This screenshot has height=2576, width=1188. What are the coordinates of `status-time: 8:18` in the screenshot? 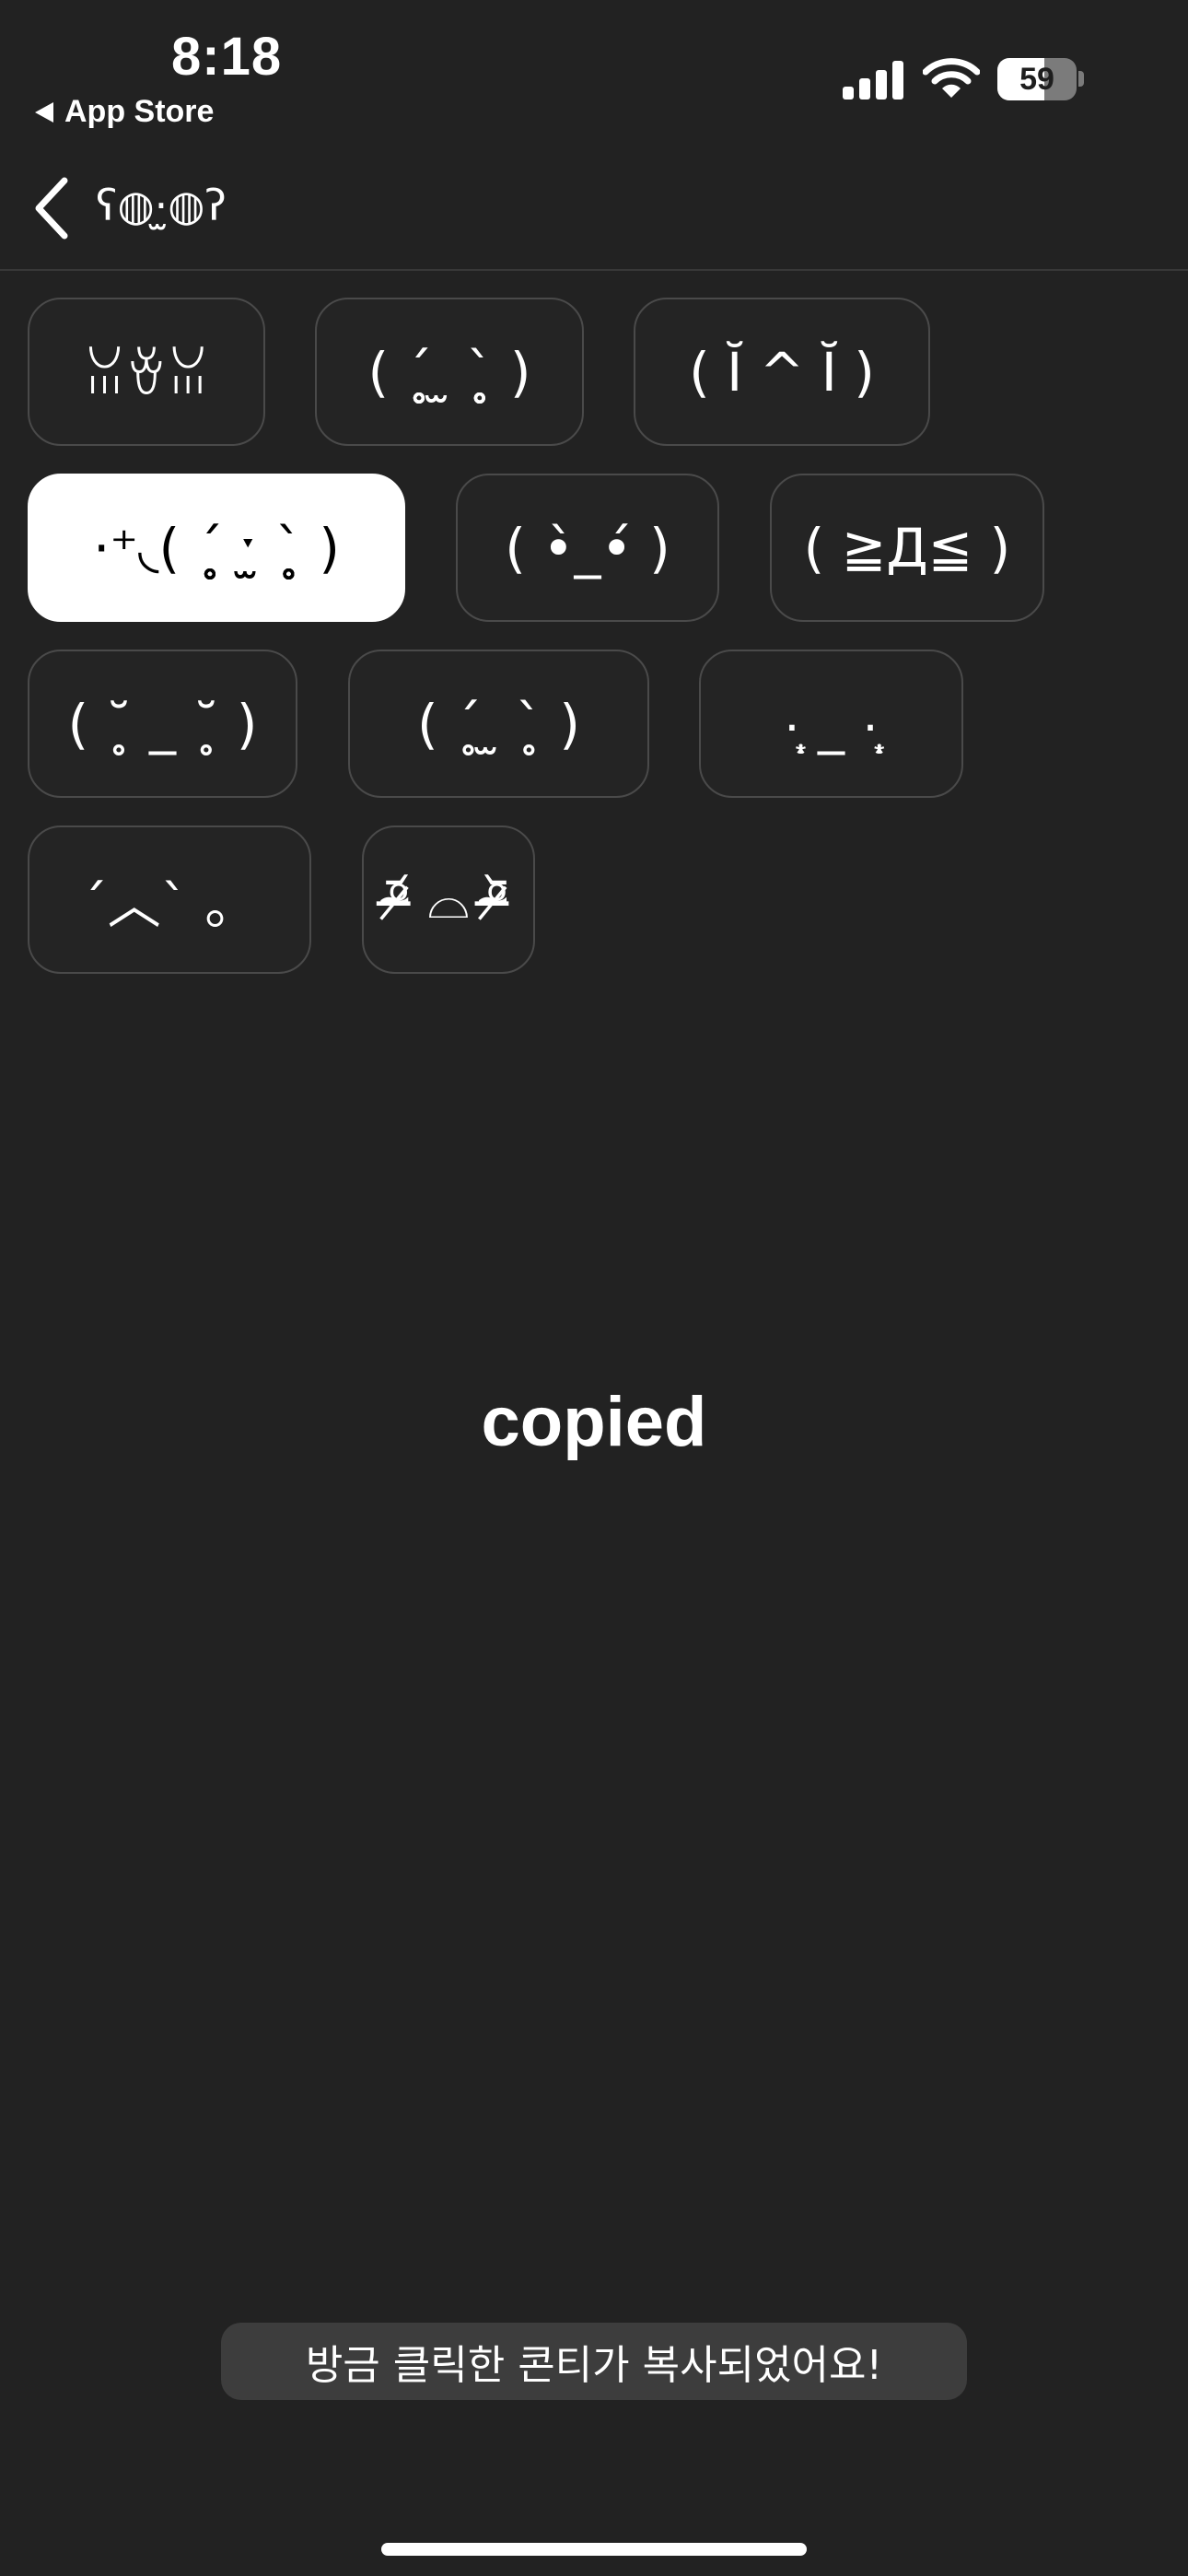 It's located at (227, 57).